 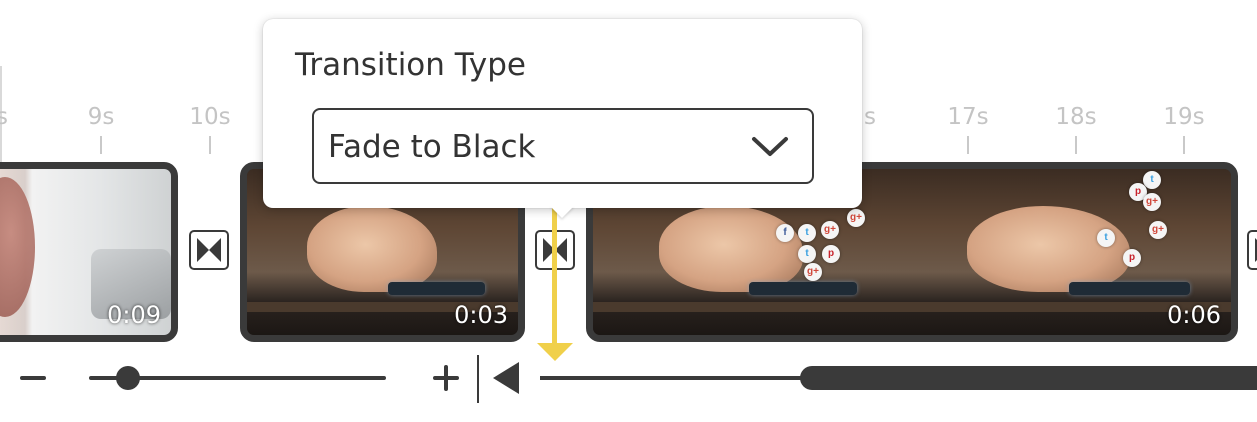 I want to click on ruler-tick-label: 17s, so click(x=968, y=117).